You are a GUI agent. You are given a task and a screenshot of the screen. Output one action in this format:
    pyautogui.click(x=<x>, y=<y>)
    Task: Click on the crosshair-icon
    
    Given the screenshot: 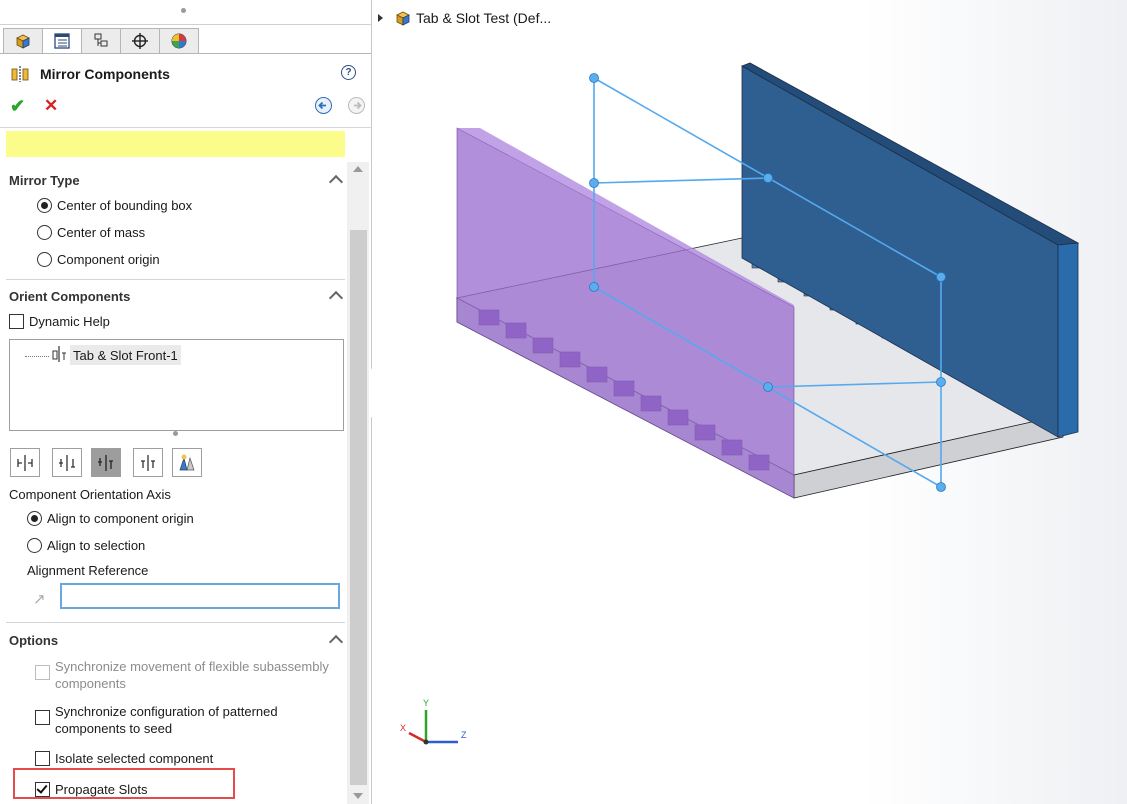 What is the action you would take?
    pyautogui.click(x=140, y=41)
    